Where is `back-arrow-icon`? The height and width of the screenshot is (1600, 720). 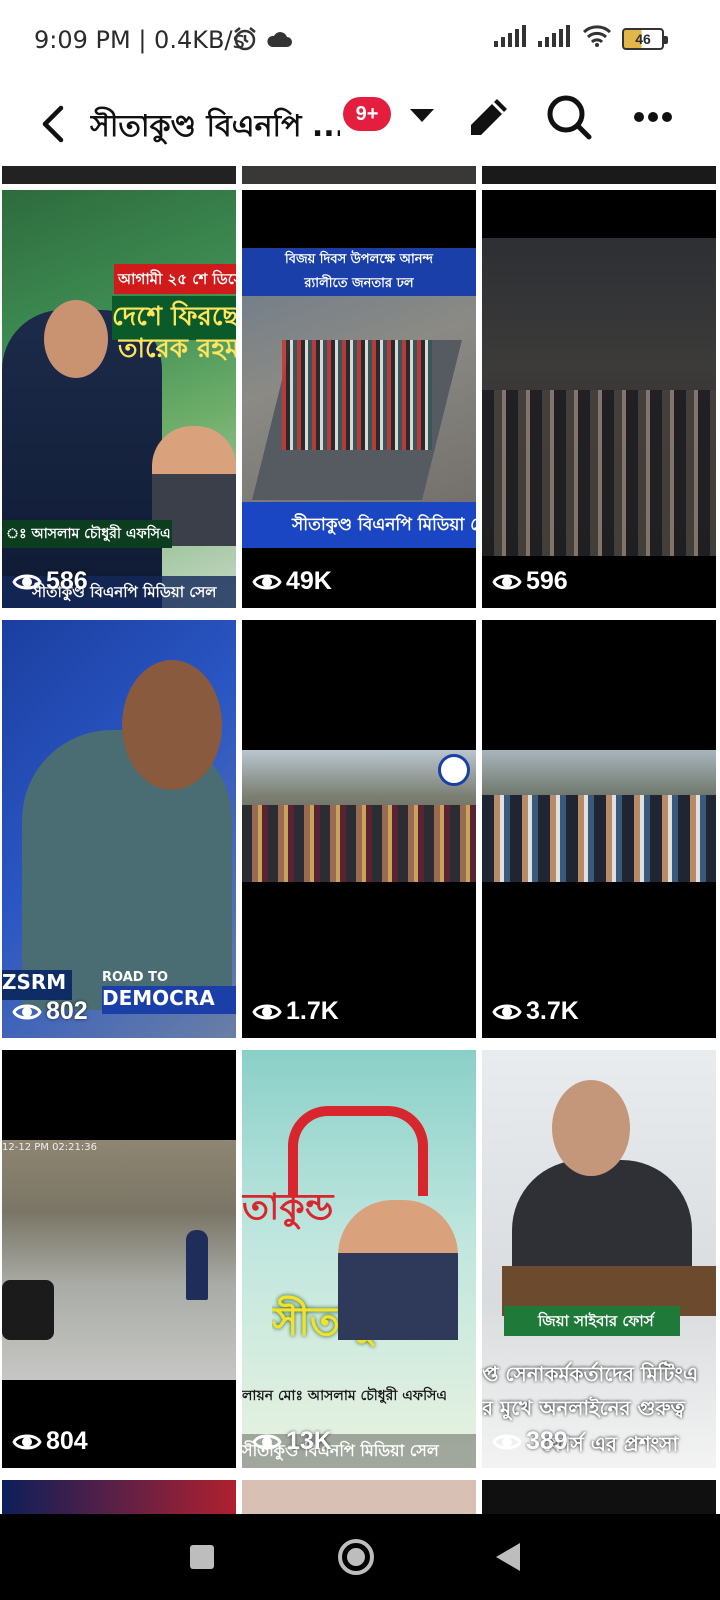
back-arrow-icon is located at coordinates (53, 124).